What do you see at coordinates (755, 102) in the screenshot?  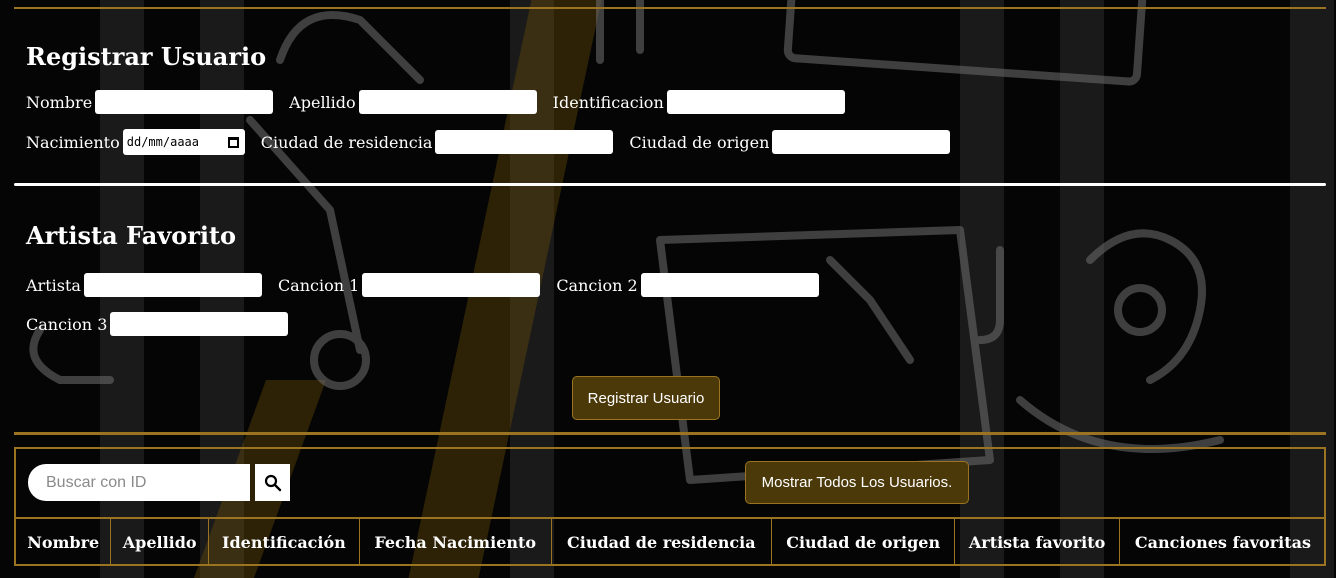 I see `identificacion-input` at bounding box center [755, 102].